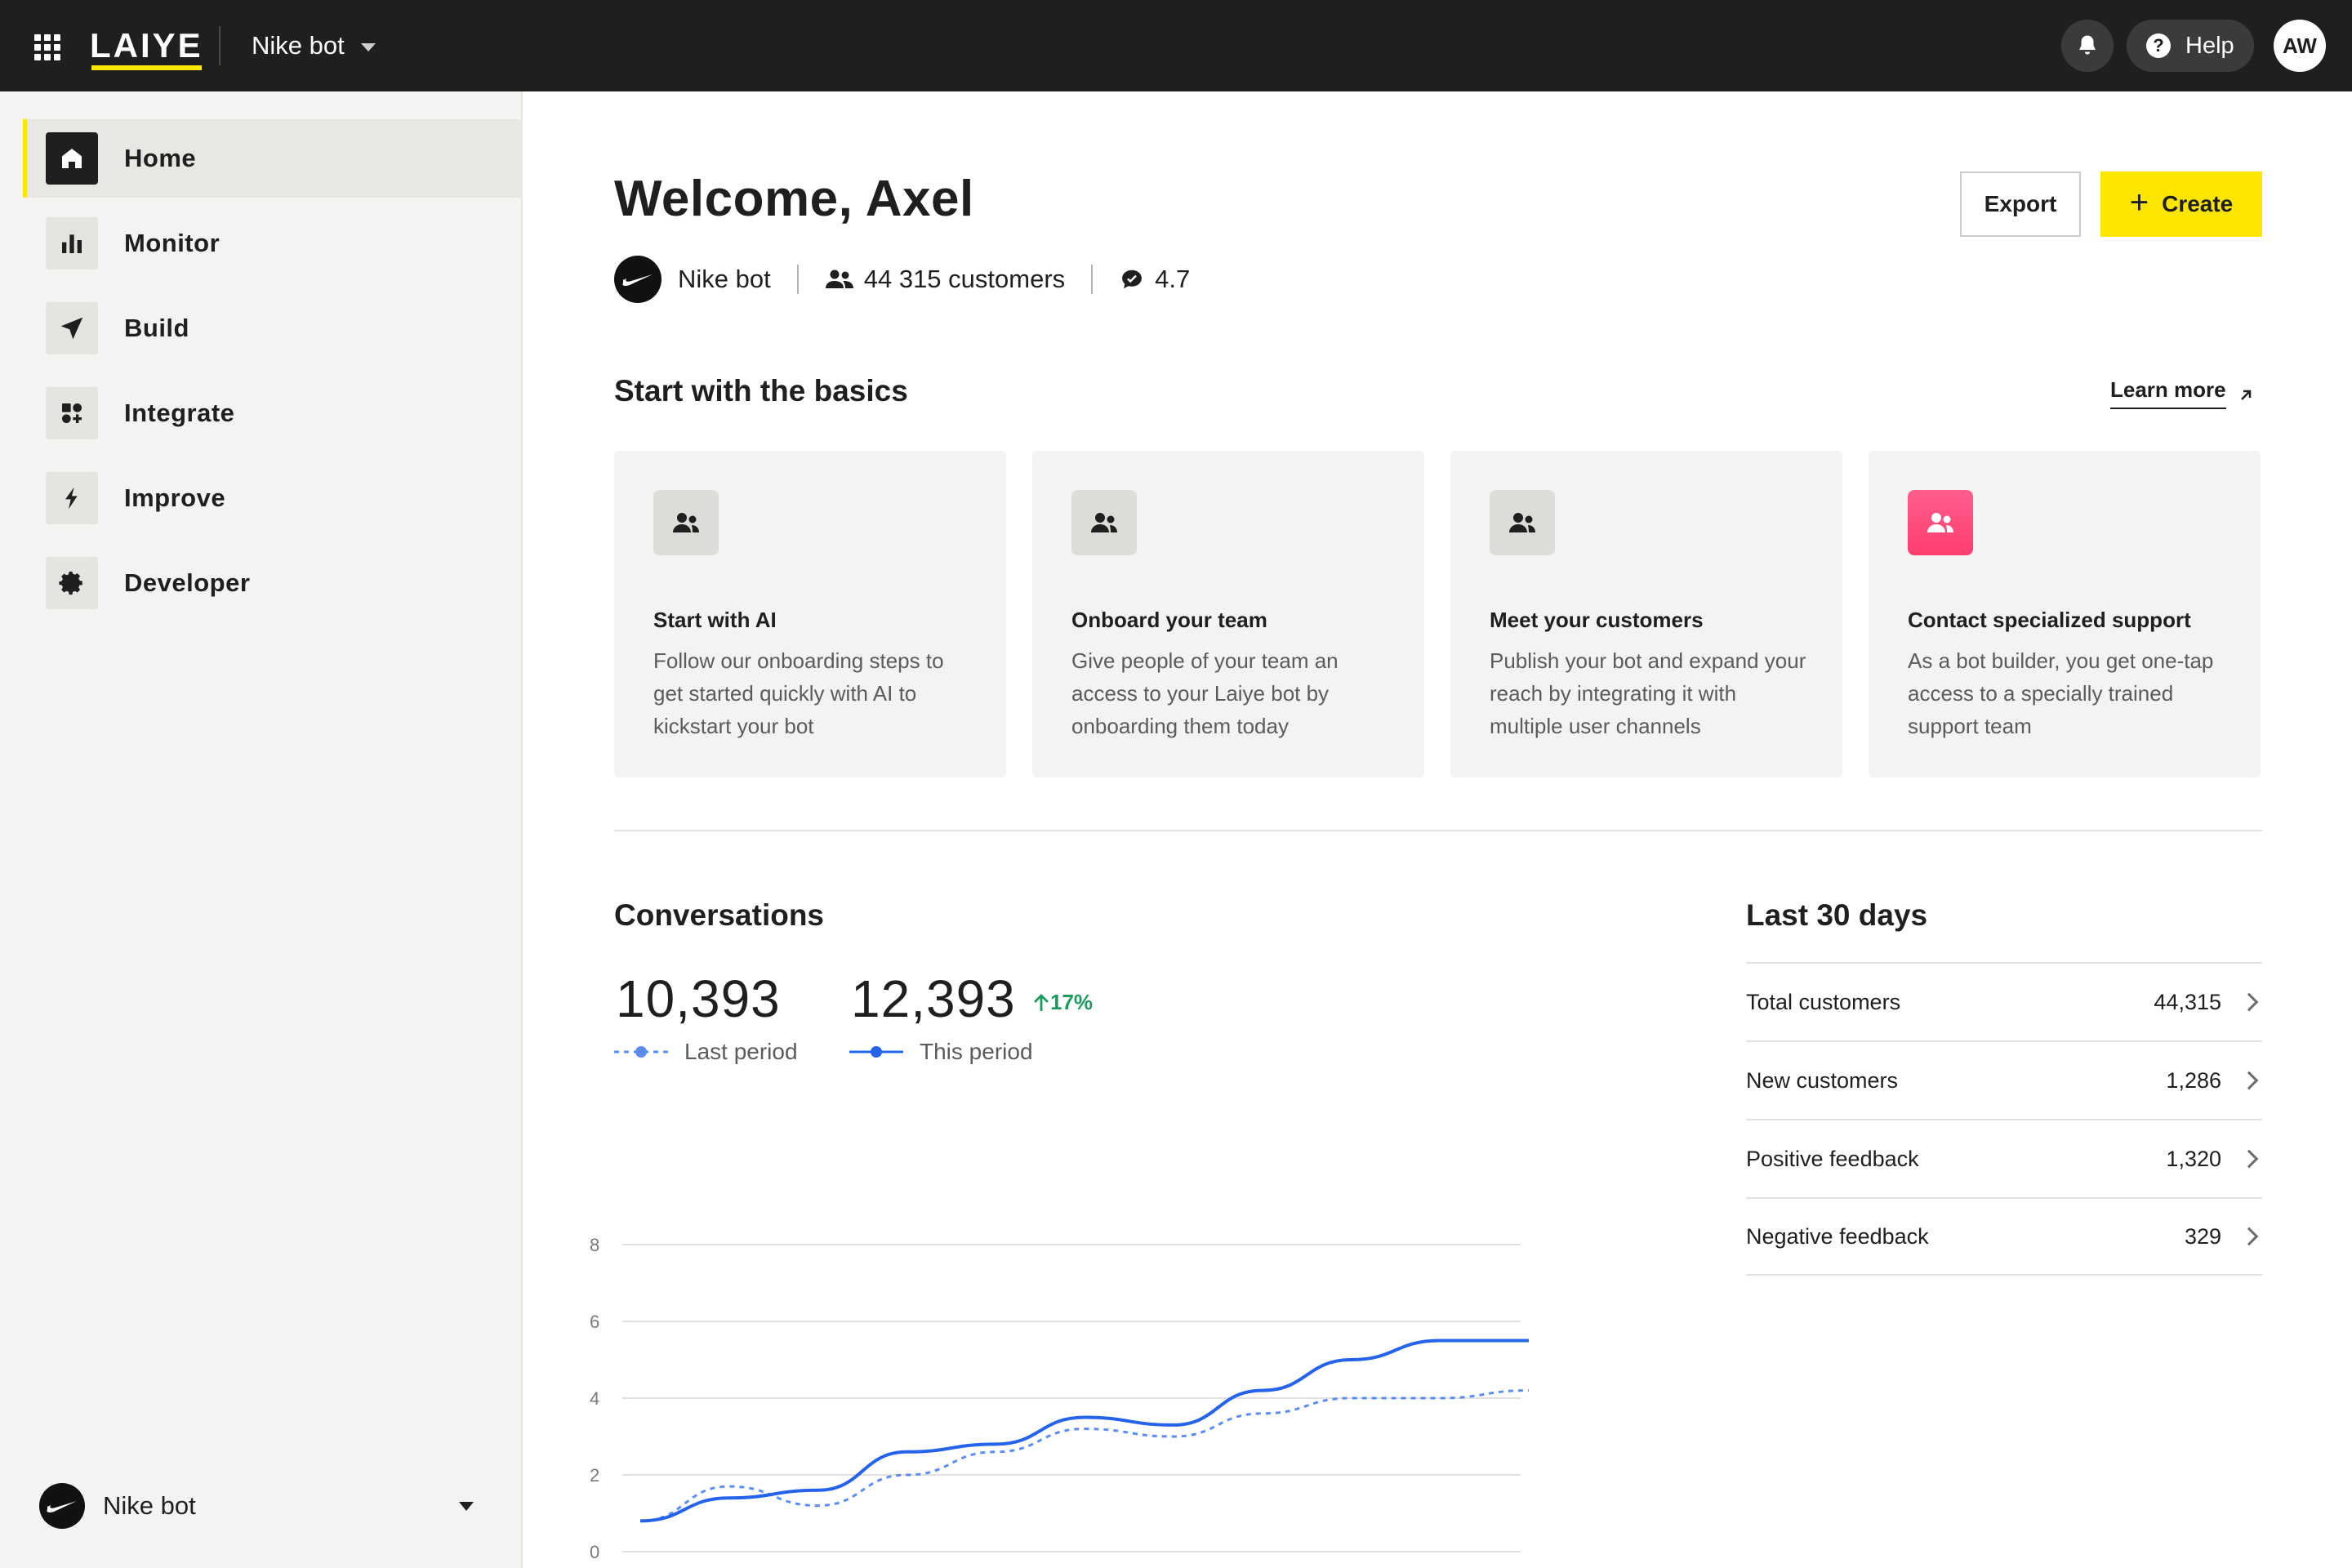  Describe the element at coordinates (273, 158) in the screenshot. I see `sidebar-item-home: Home` at that location.